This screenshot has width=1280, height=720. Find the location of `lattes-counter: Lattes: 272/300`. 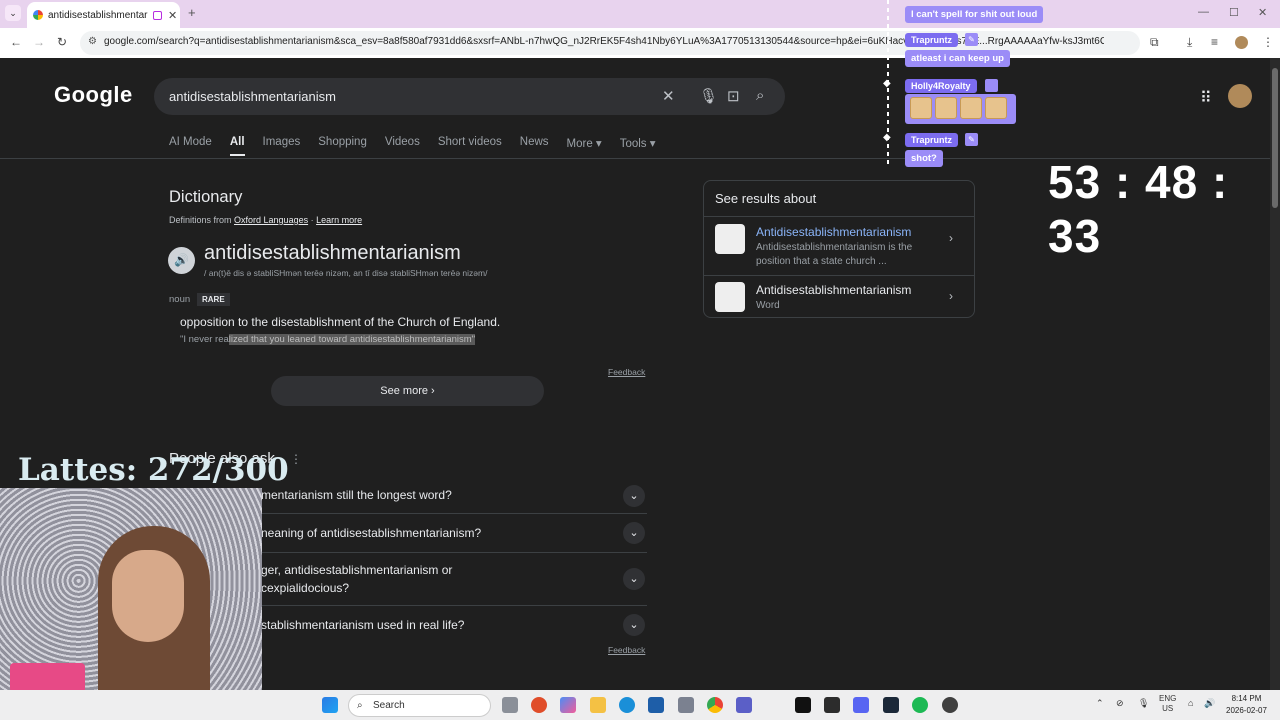

lattes-counter: Lattes: 272/300 is located at coordinates (153, 470).